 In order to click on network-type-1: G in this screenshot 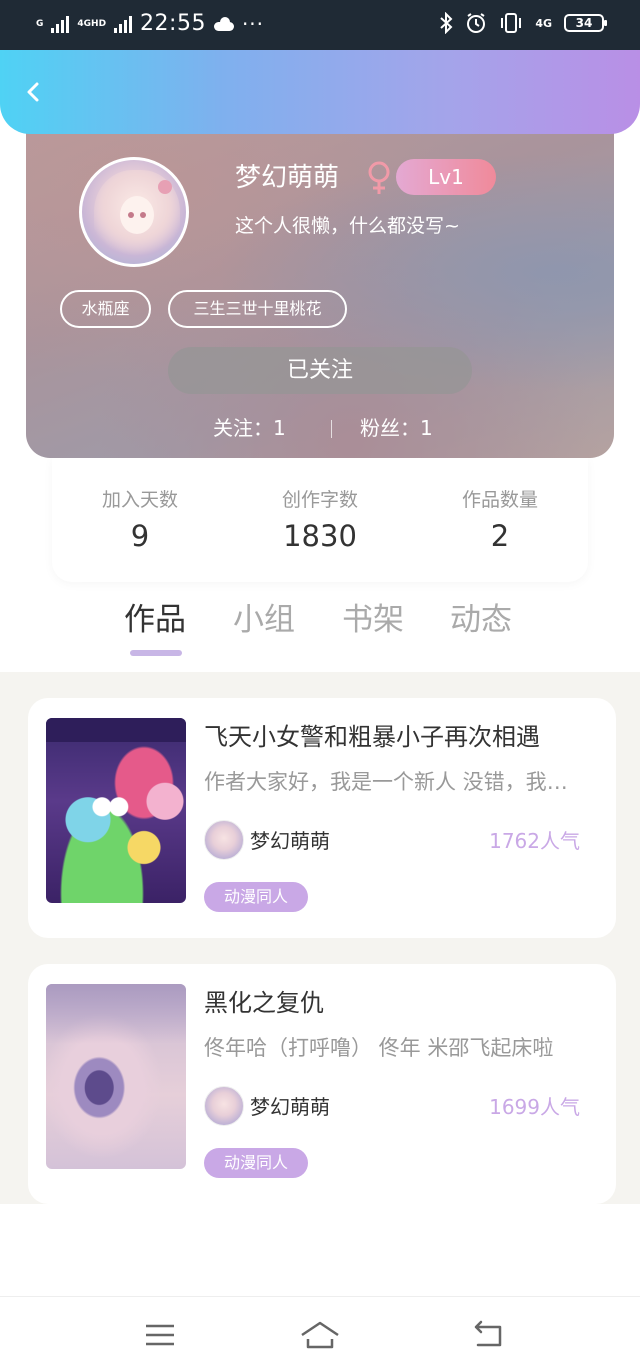, I will do `click(40, 23)`.